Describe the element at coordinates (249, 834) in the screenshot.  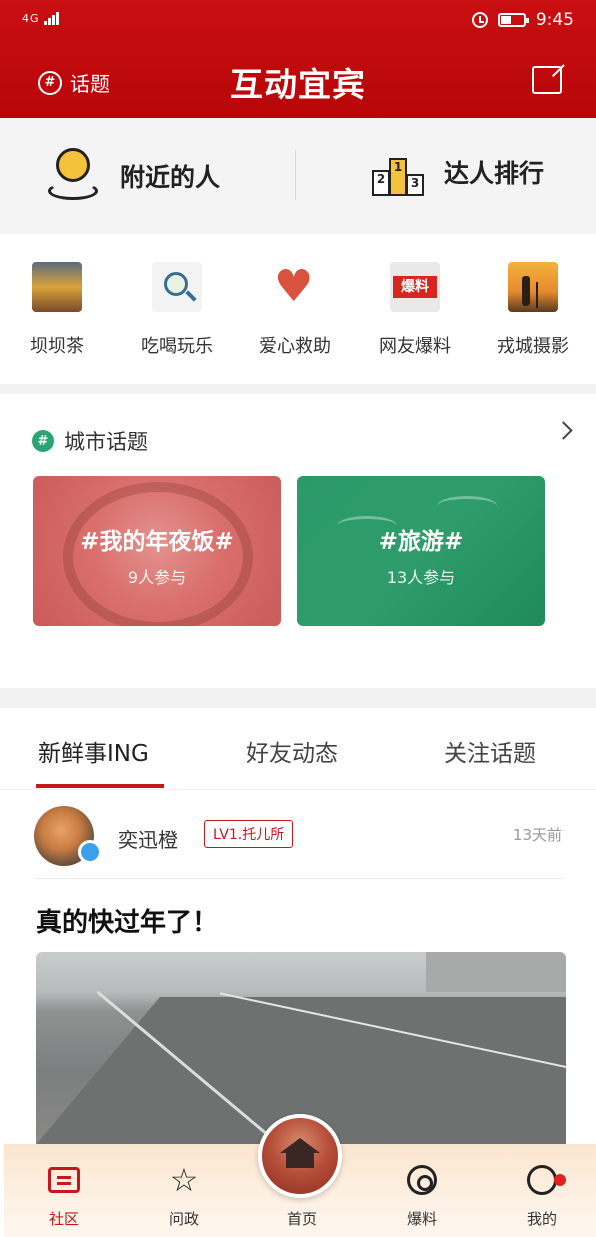
I see `level-badge: LV1.托儿所` at that location.